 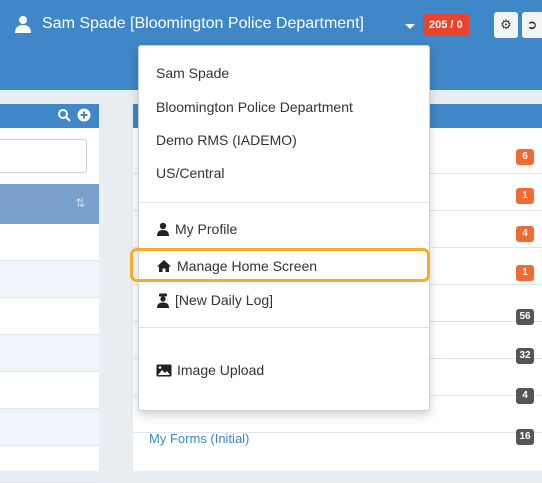 What do you see at coordinates (410, 26) in the screenshot?
I see `chevron-down-icon` at bounding box center [410, 26].